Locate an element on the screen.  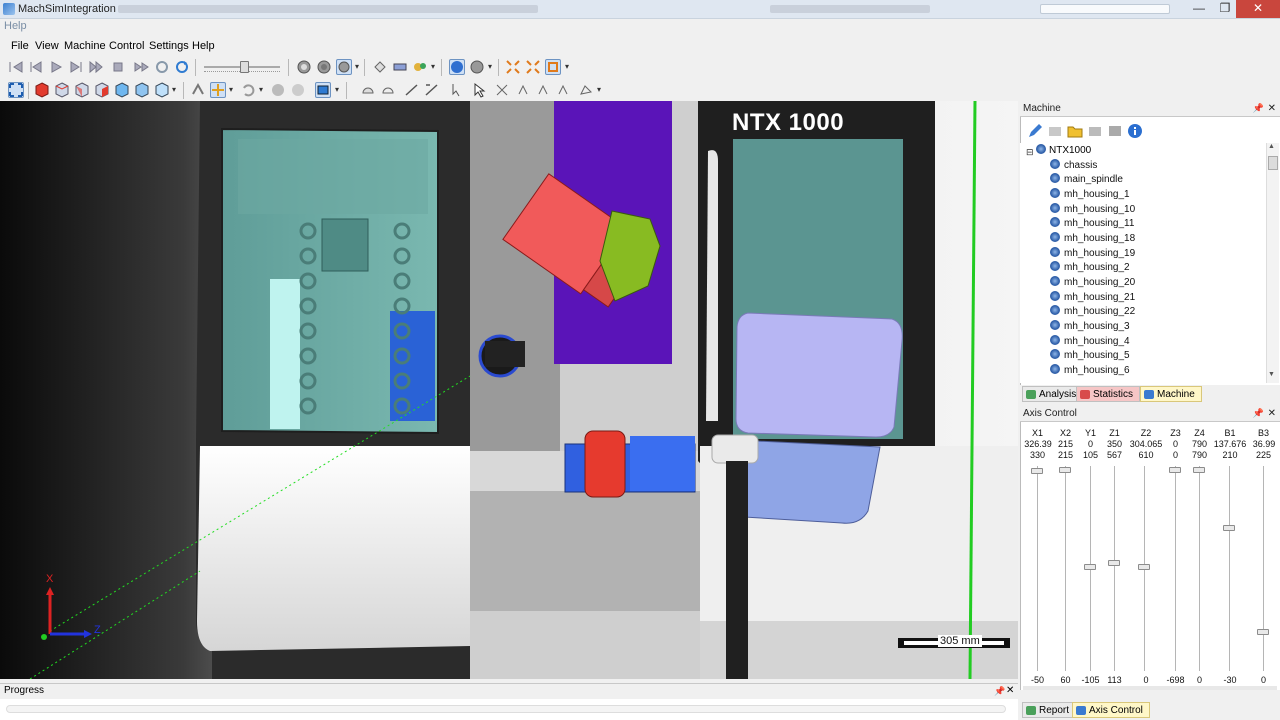
axis-slider-b1 is located at coordinates (1229, 528).